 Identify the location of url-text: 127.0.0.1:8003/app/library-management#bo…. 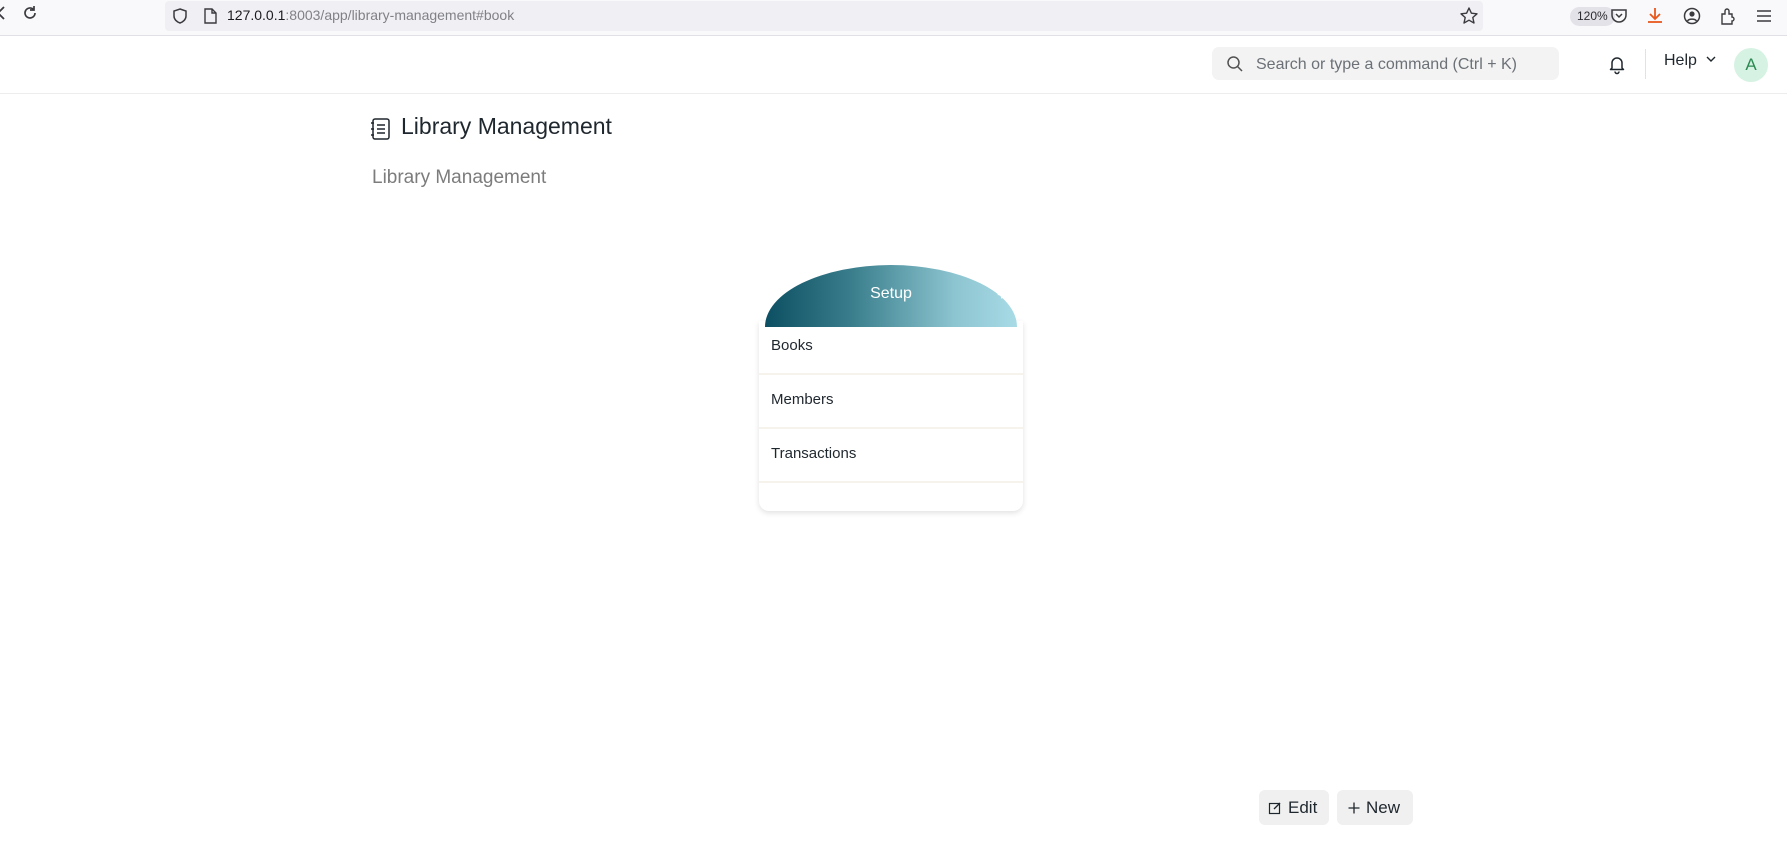
(370, 15).